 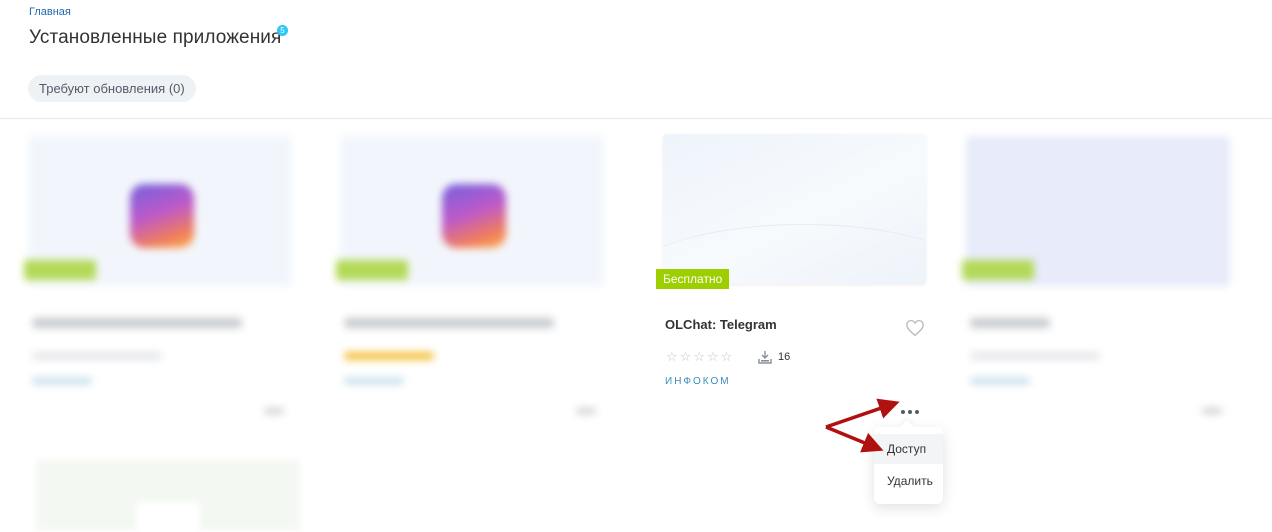 What do you see at coordinates (693, 279) in the screenshot?
I see `price-badge: Бесплатно` at bounding box center [693, 279].